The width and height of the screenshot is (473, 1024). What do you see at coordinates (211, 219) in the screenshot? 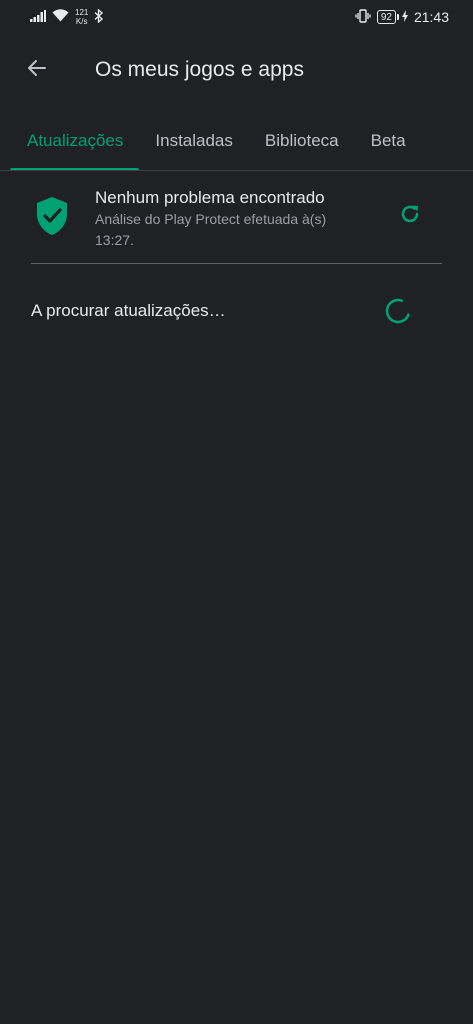
I see `play-protect-subtitle-line1: Análise do Play Protect efetuada à(s)` at bounding box center [211, 219].